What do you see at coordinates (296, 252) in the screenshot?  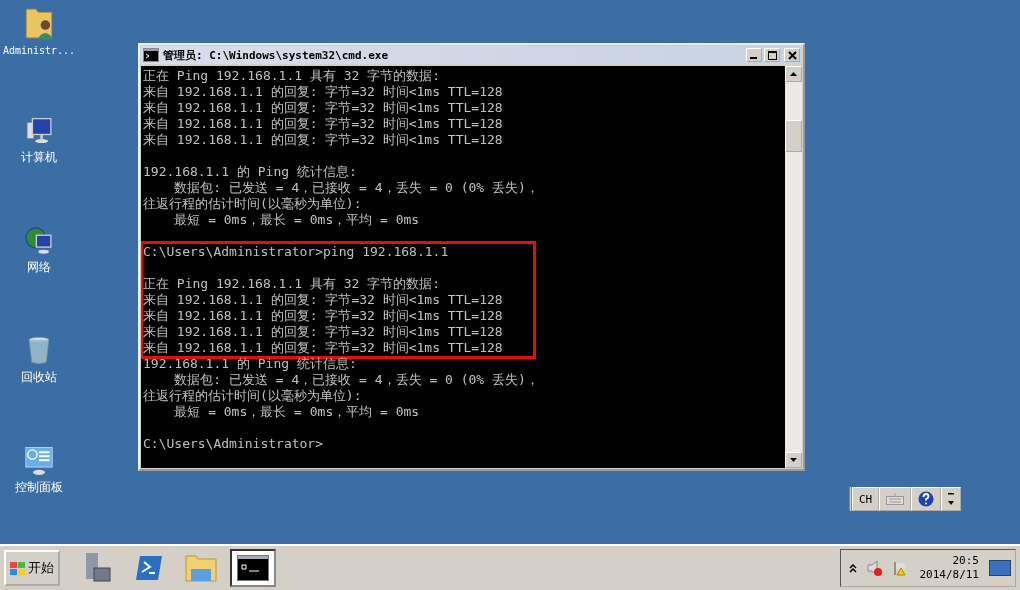 I see `console-line: C:\Users\Administrator>ping 192.168.1.1` at bounding box center [296, 252].